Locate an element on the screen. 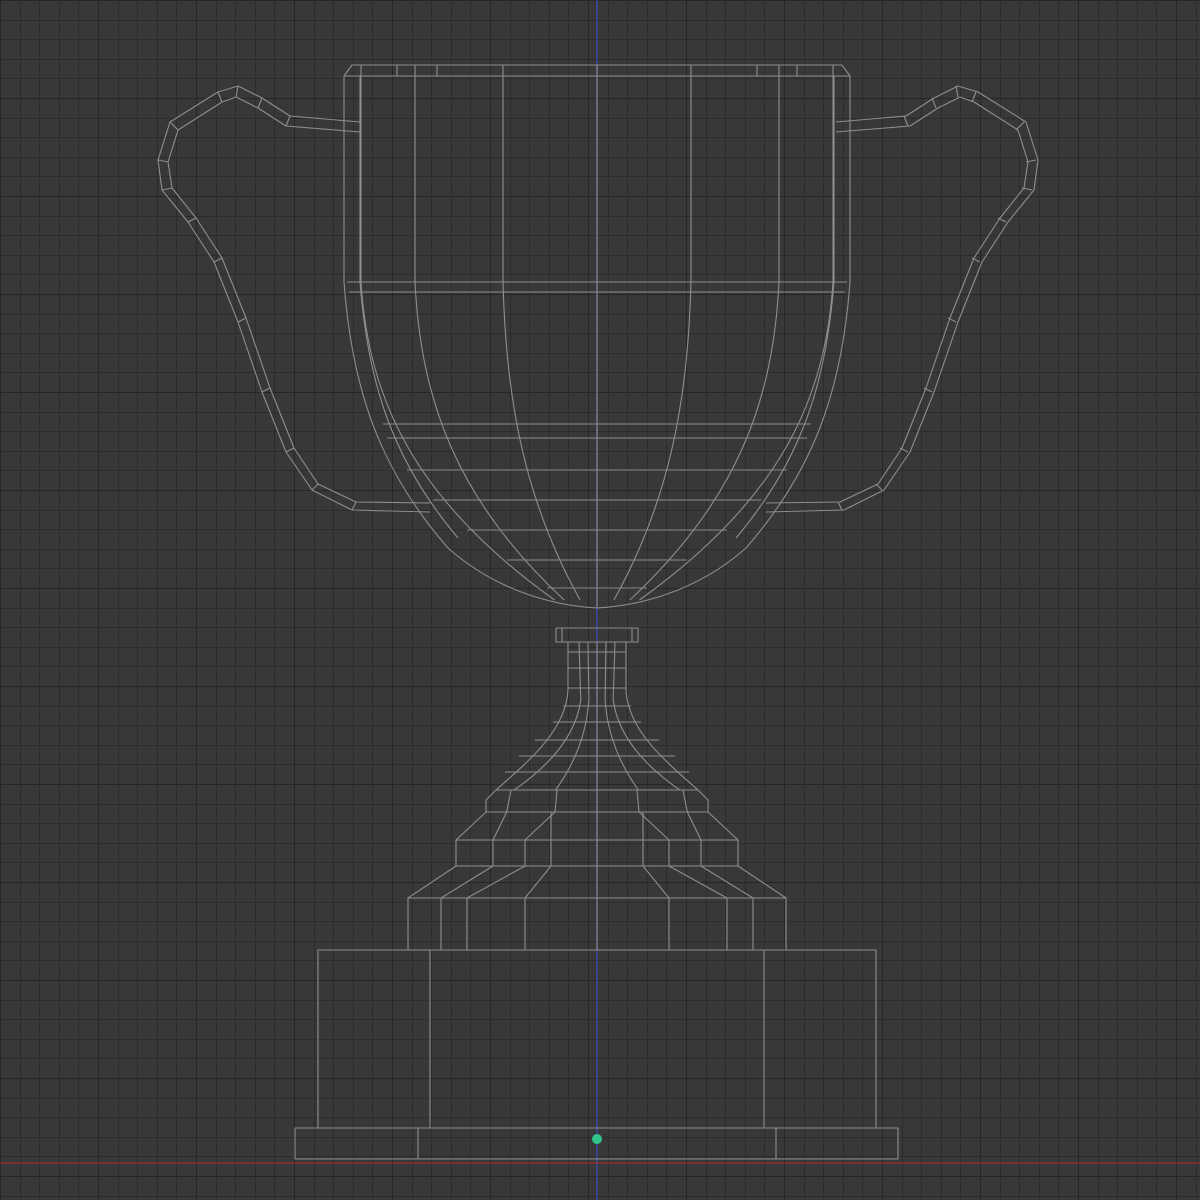 The image size is (1200, 1200). origin-point is located at coordinates (597, 1139).